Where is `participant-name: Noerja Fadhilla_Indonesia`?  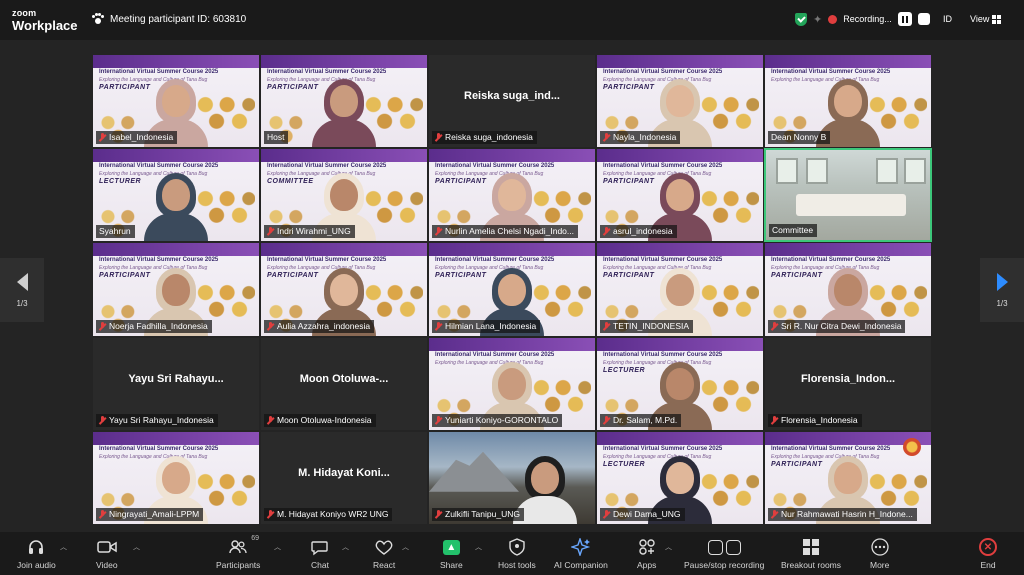
participant-name: Noerja Fadhilla_Indonesia is located at coordinates (158, 325).